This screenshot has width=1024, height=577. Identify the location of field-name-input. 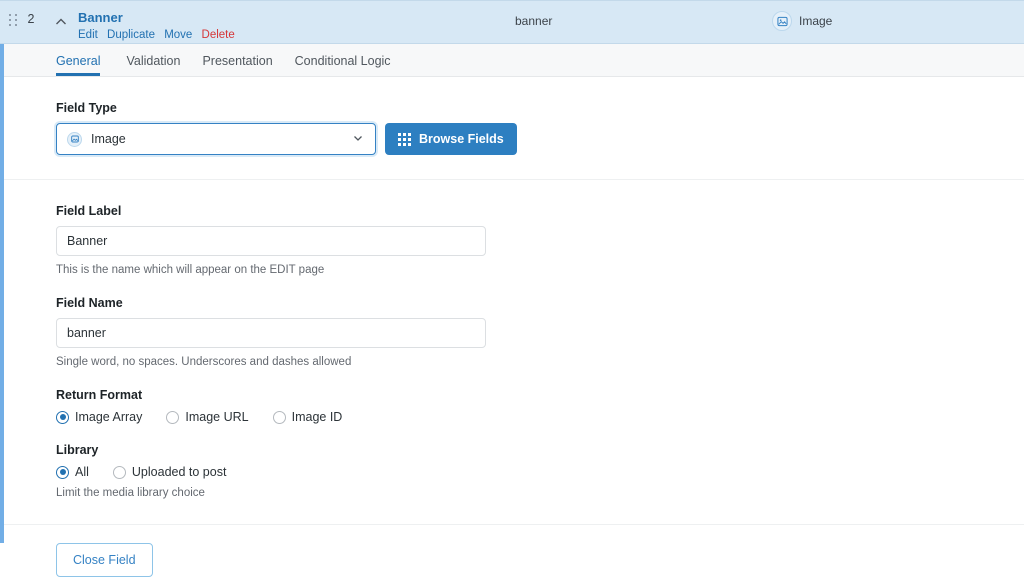
(271, 333).